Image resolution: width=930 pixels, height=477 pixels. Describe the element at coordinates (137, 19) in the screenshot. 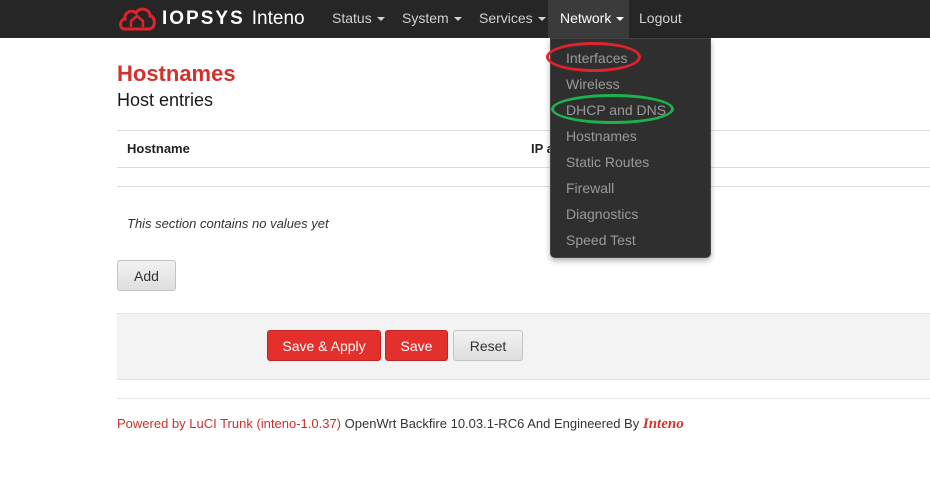

I see `cloud-house-icon` at that location.